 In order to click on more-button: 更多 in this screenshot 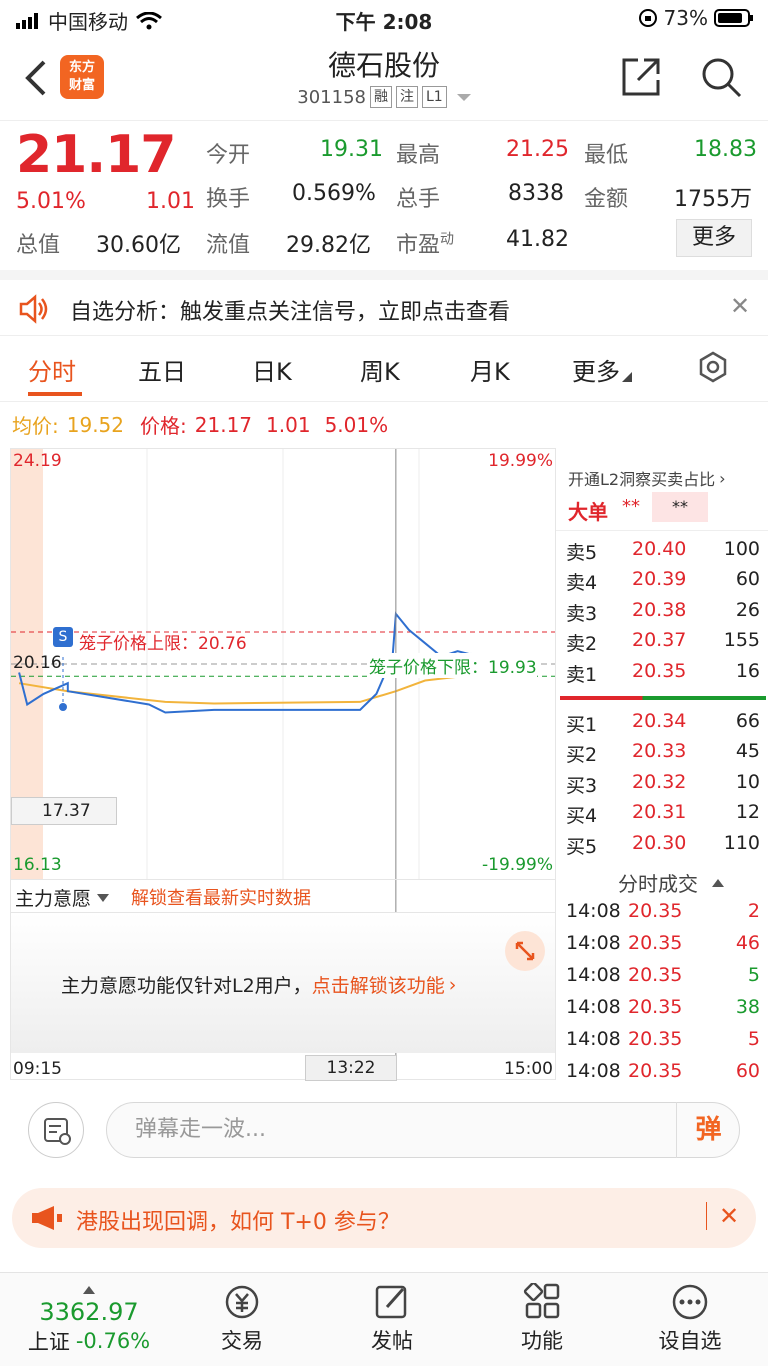, I will do `click(714, 238)`.